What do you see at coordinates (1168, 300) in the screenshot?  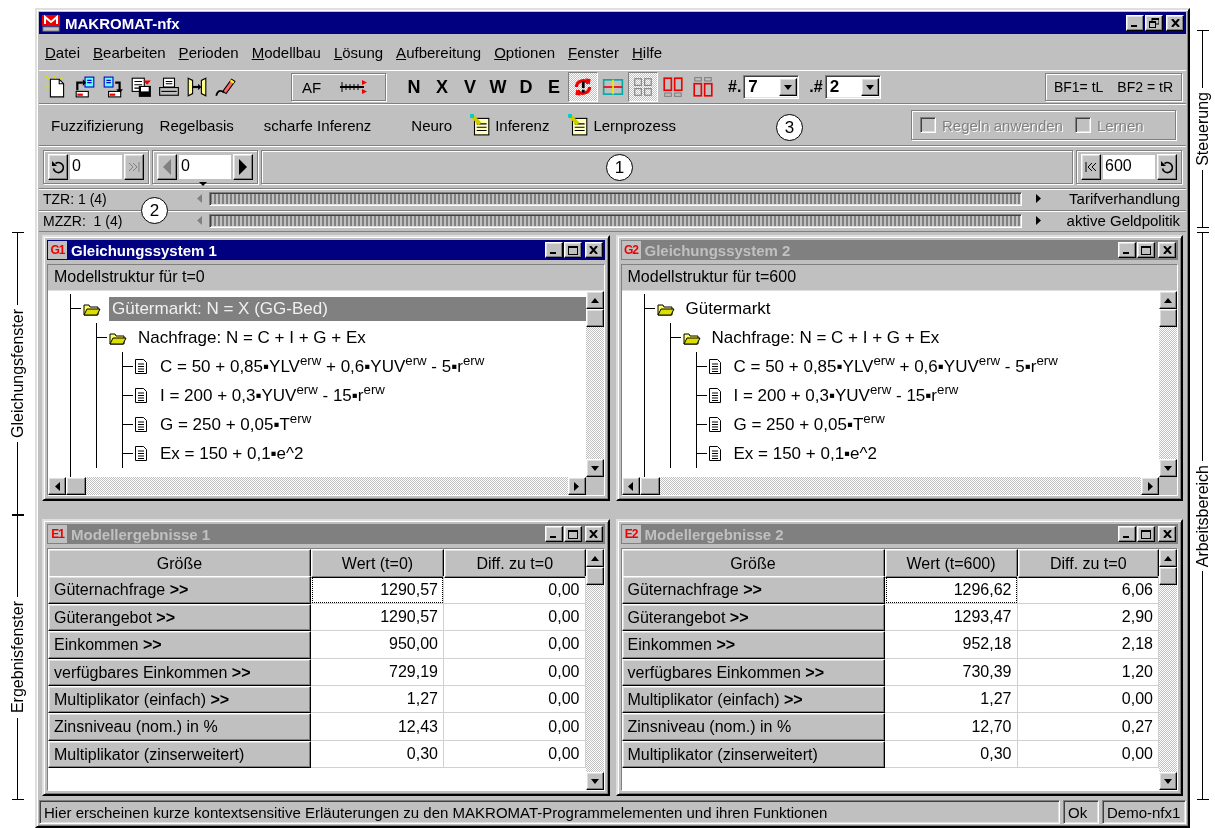 I see `scroll-up-button` at bounding box center [1168, 300].